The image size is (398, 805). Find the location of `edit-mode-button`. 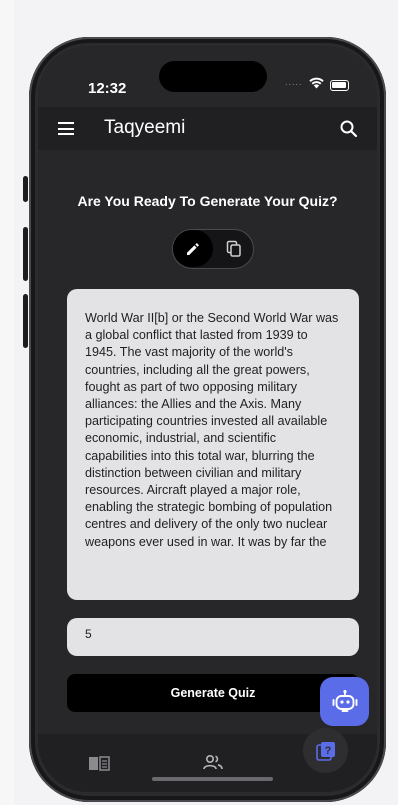

edit-mode-button is located at coordinates (193, 248).